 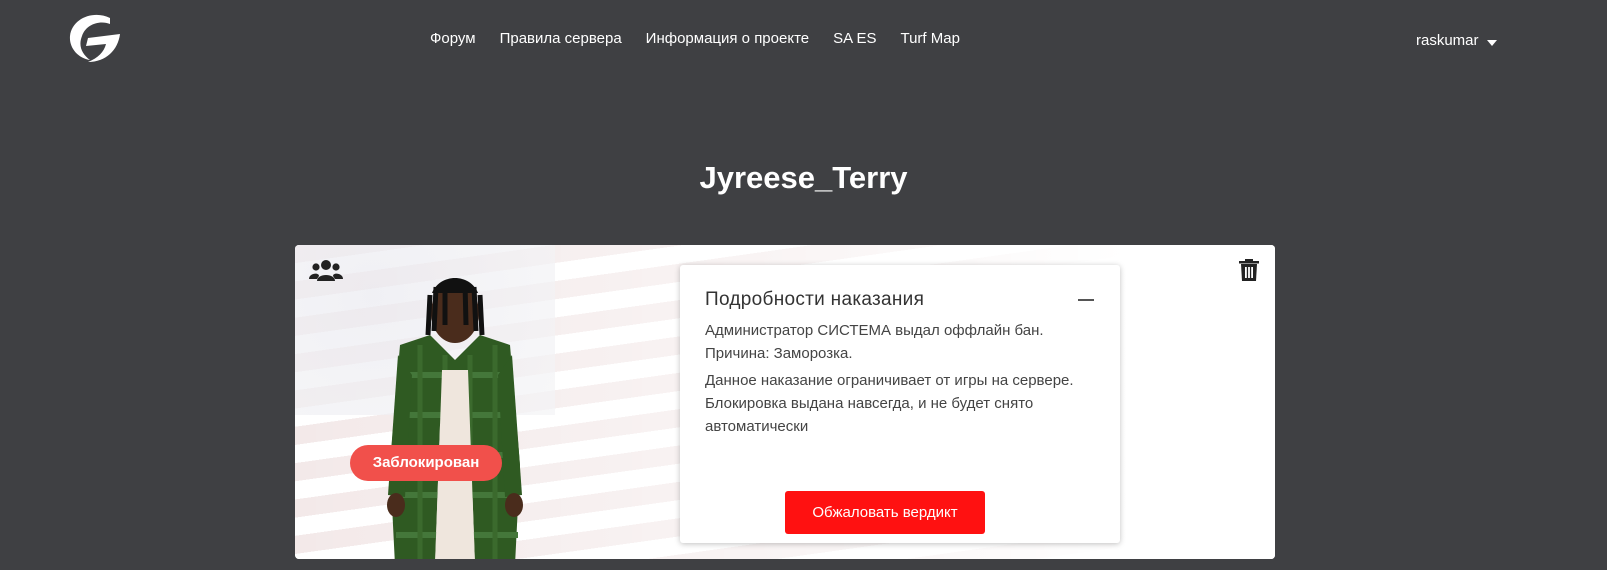 I want to click on user-menu: raskumar, so click(x=1456, y=40).